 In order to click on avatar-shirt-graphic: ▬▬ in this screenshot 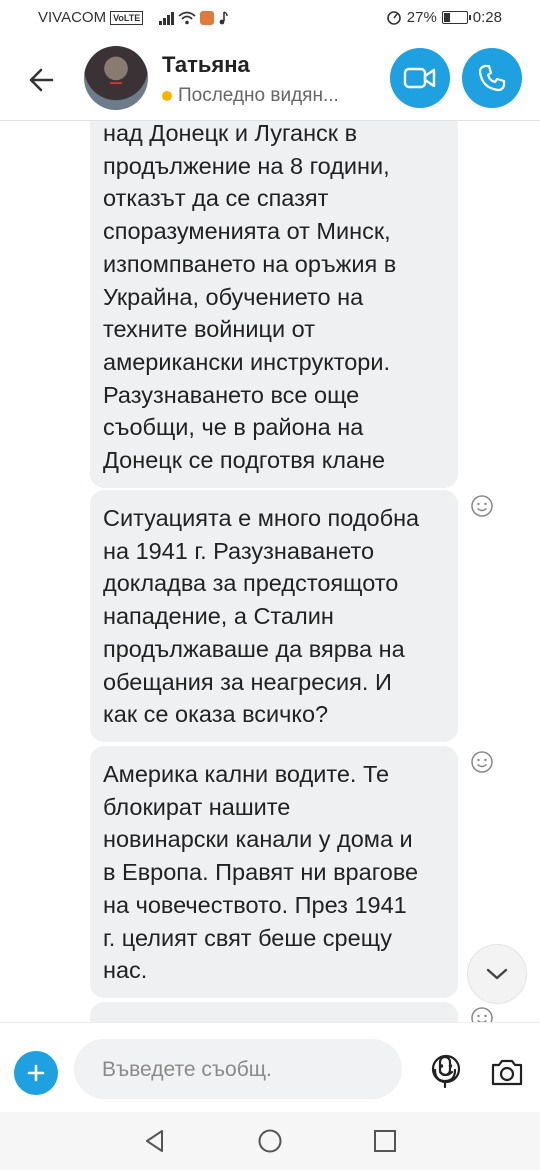, I will do `click(116, 83)`.